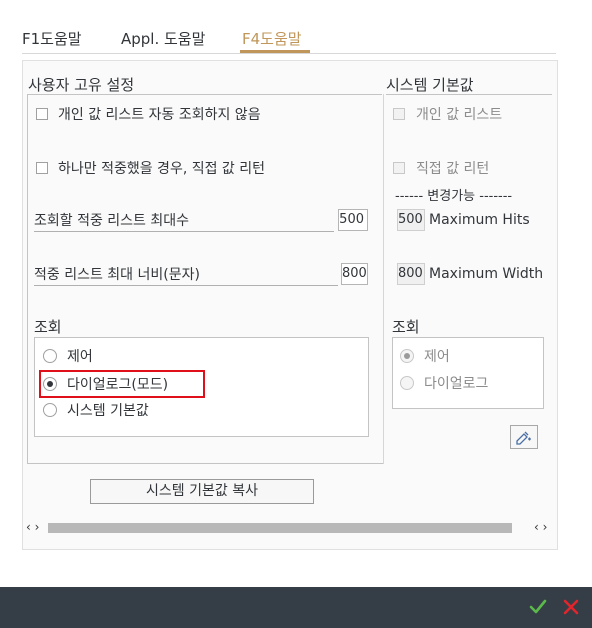 The height and width of the screenshot is (628, 592). What do you see at coordinates (479, 220) in the screenshot?
I see `system-max-hits-label: Maximum Hits` at bounding box center [479, 220].